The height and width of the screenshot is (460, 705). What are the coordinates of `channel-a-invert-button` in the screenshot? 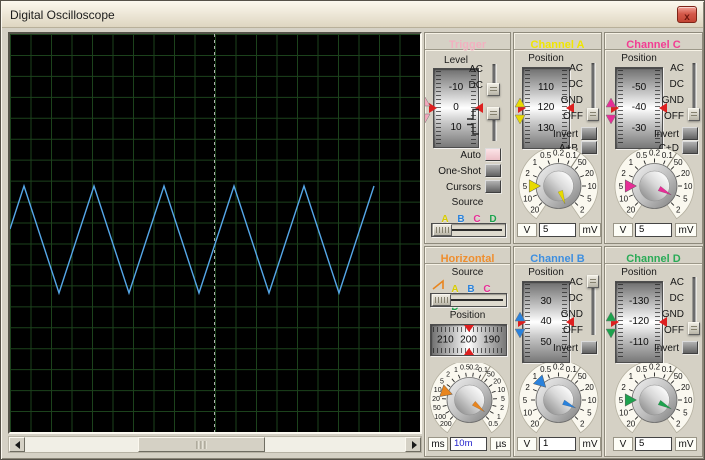 It's located at (589, 133).